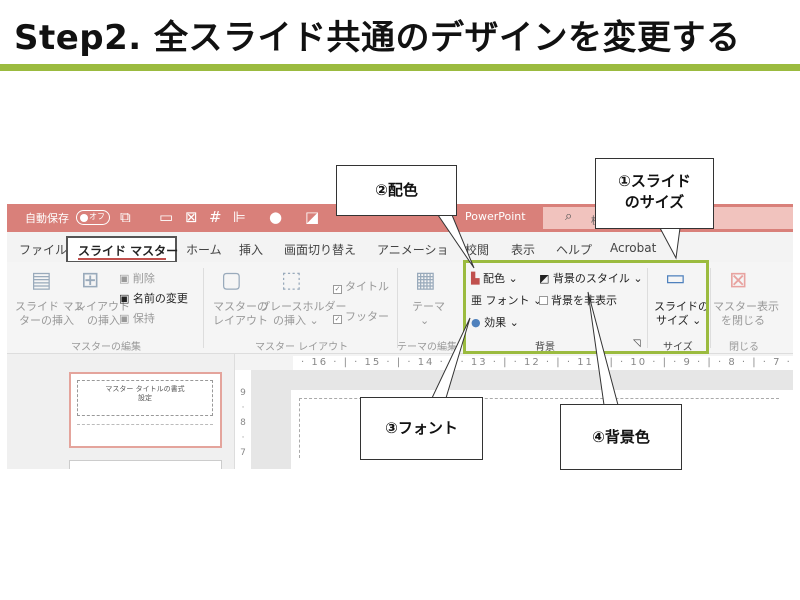  Describe the element at coordinates (128, 251) in the screenshot. I see `tab-slide-master-label: スライド マスター` at that location.